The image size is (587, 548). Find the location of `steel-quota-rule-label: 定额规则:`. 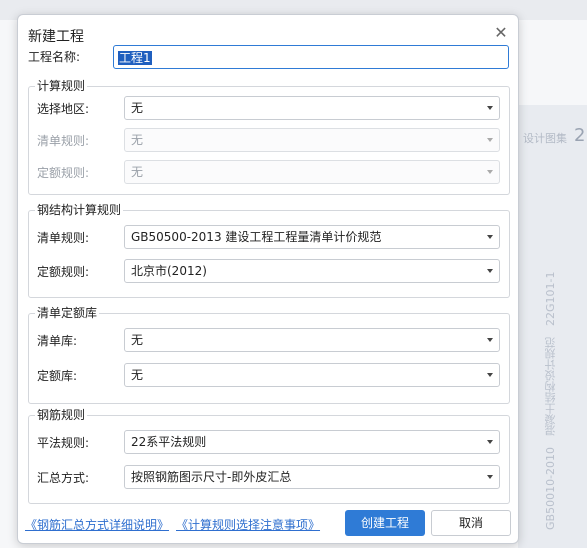

steel-quota-rule-label: 定额规则: is located at coordinates (63, 272).